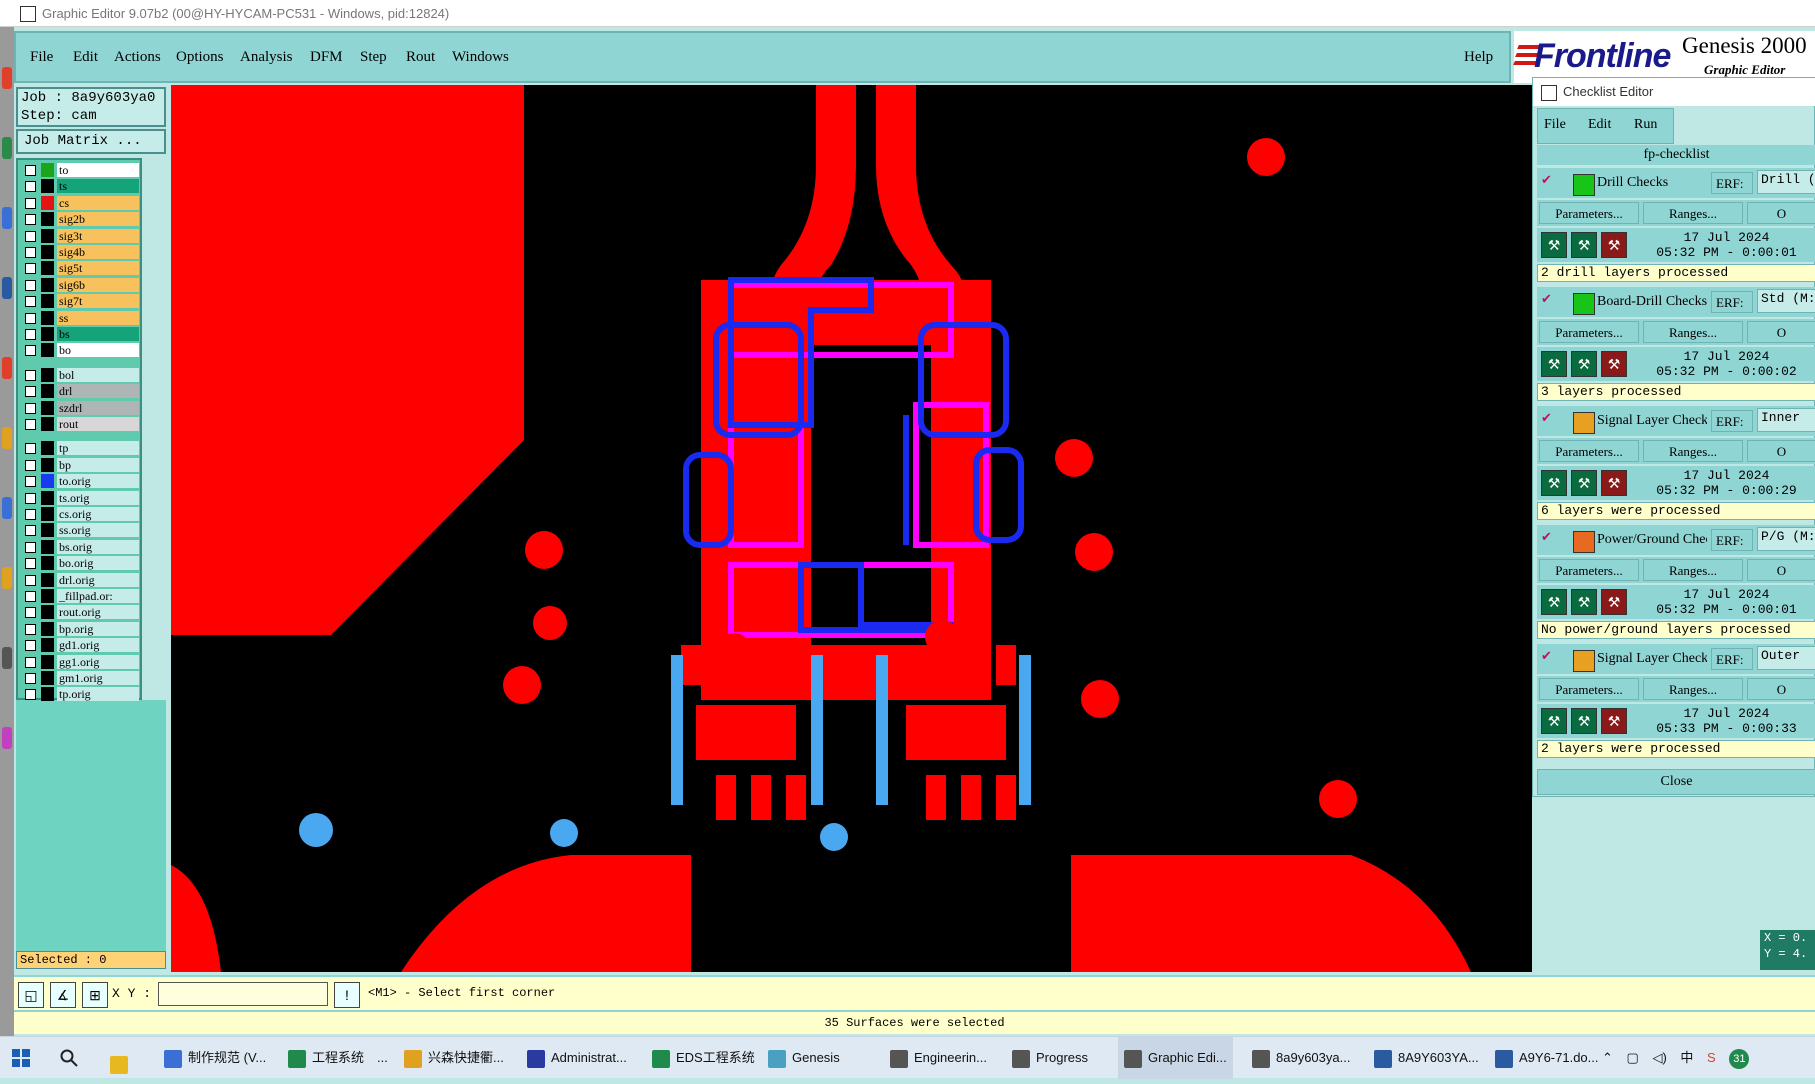  I want to click on antivirus-icon: S, so click(1711, 1057).